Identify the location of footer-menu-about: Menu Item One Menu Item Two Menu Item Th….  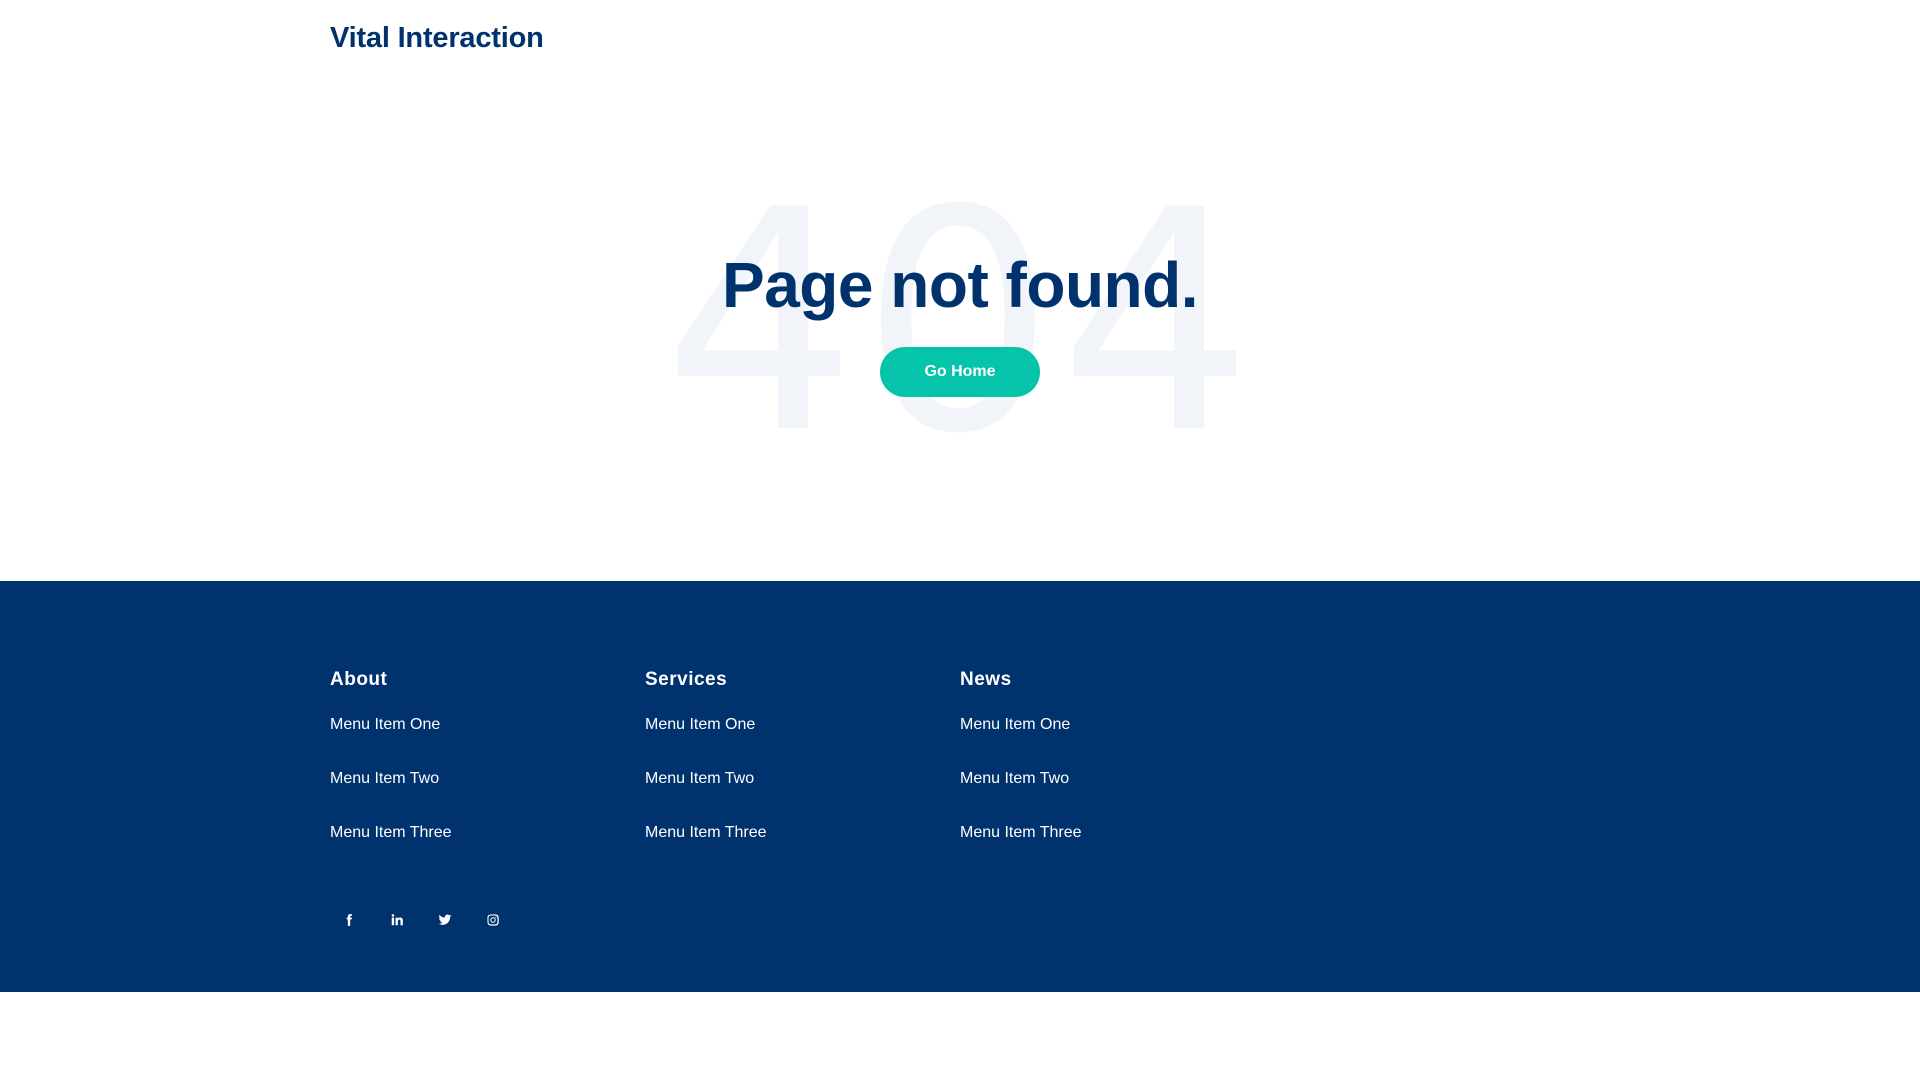
(480, 779).